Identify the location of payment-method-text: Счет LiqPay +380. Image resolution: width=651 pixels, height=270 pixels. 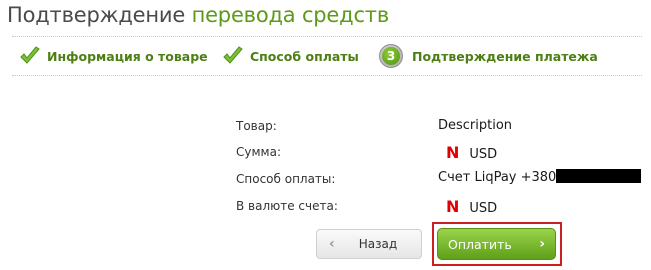
(497, 177).